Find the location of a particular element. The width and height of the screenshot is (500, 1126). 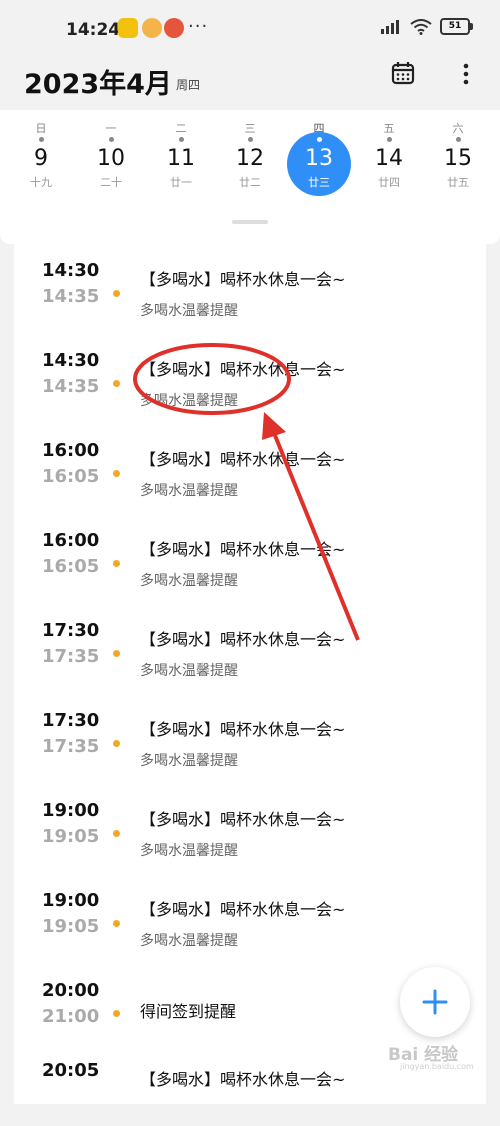

day-cell-selected: 四 13 廿三 is located at coordinates (319, 153).